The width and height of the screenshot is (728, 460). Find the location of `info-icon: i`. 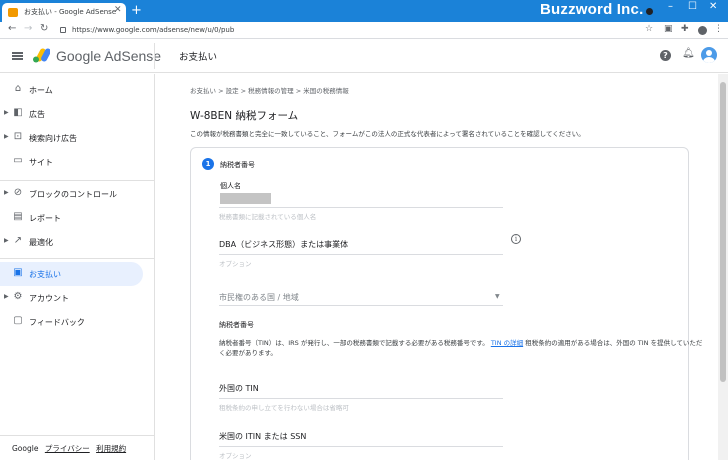

info-icon: i is located at coordinates (516, 239).